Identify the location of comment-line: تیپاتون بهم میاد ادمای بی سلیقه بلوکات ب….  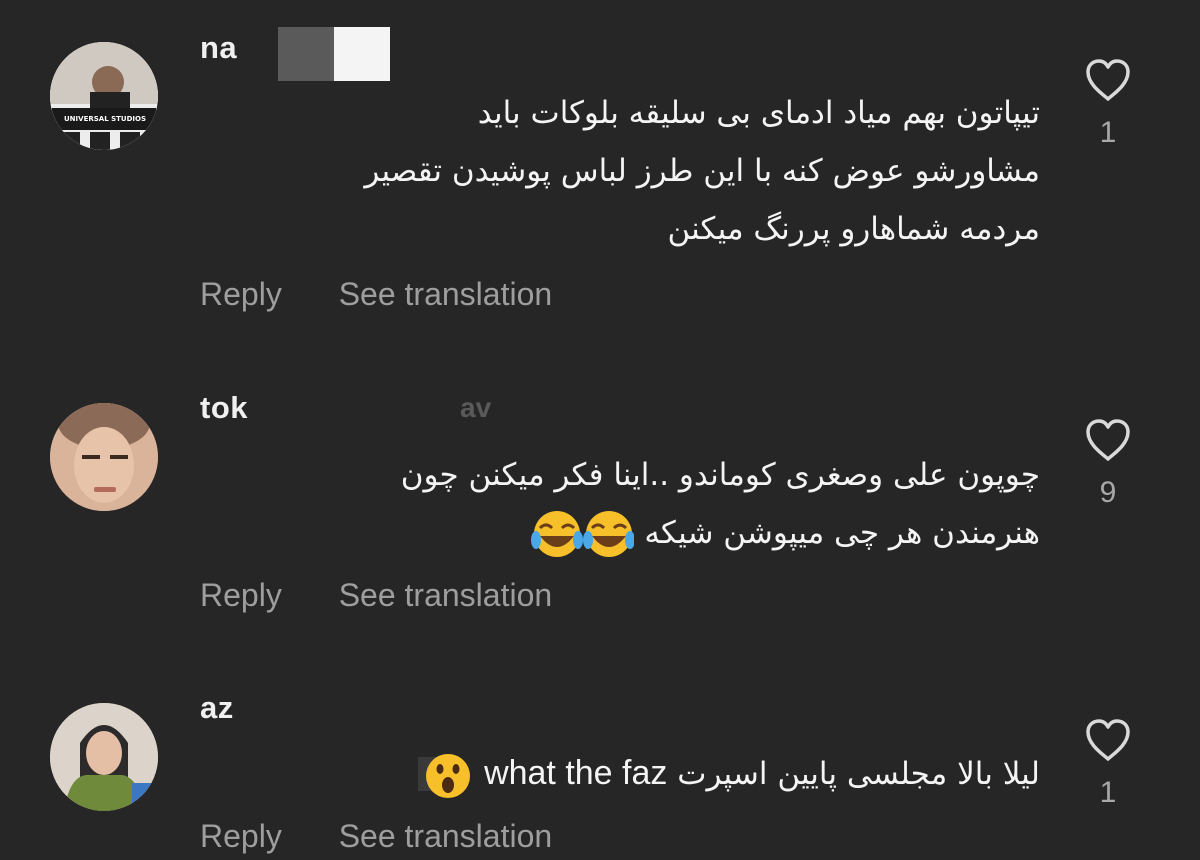
(758, 113).